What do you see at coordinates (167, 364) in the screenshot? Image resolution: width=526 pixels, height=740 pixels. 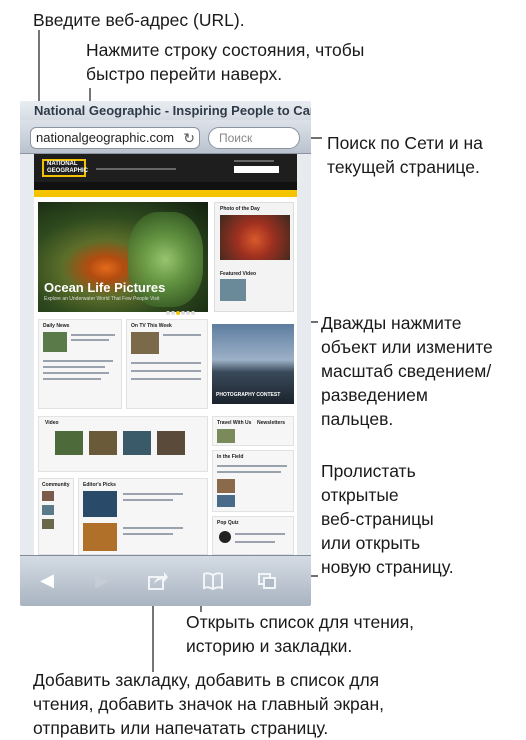 I see `on-tv-block: On TV This Week` at bounding box center [167, 364].